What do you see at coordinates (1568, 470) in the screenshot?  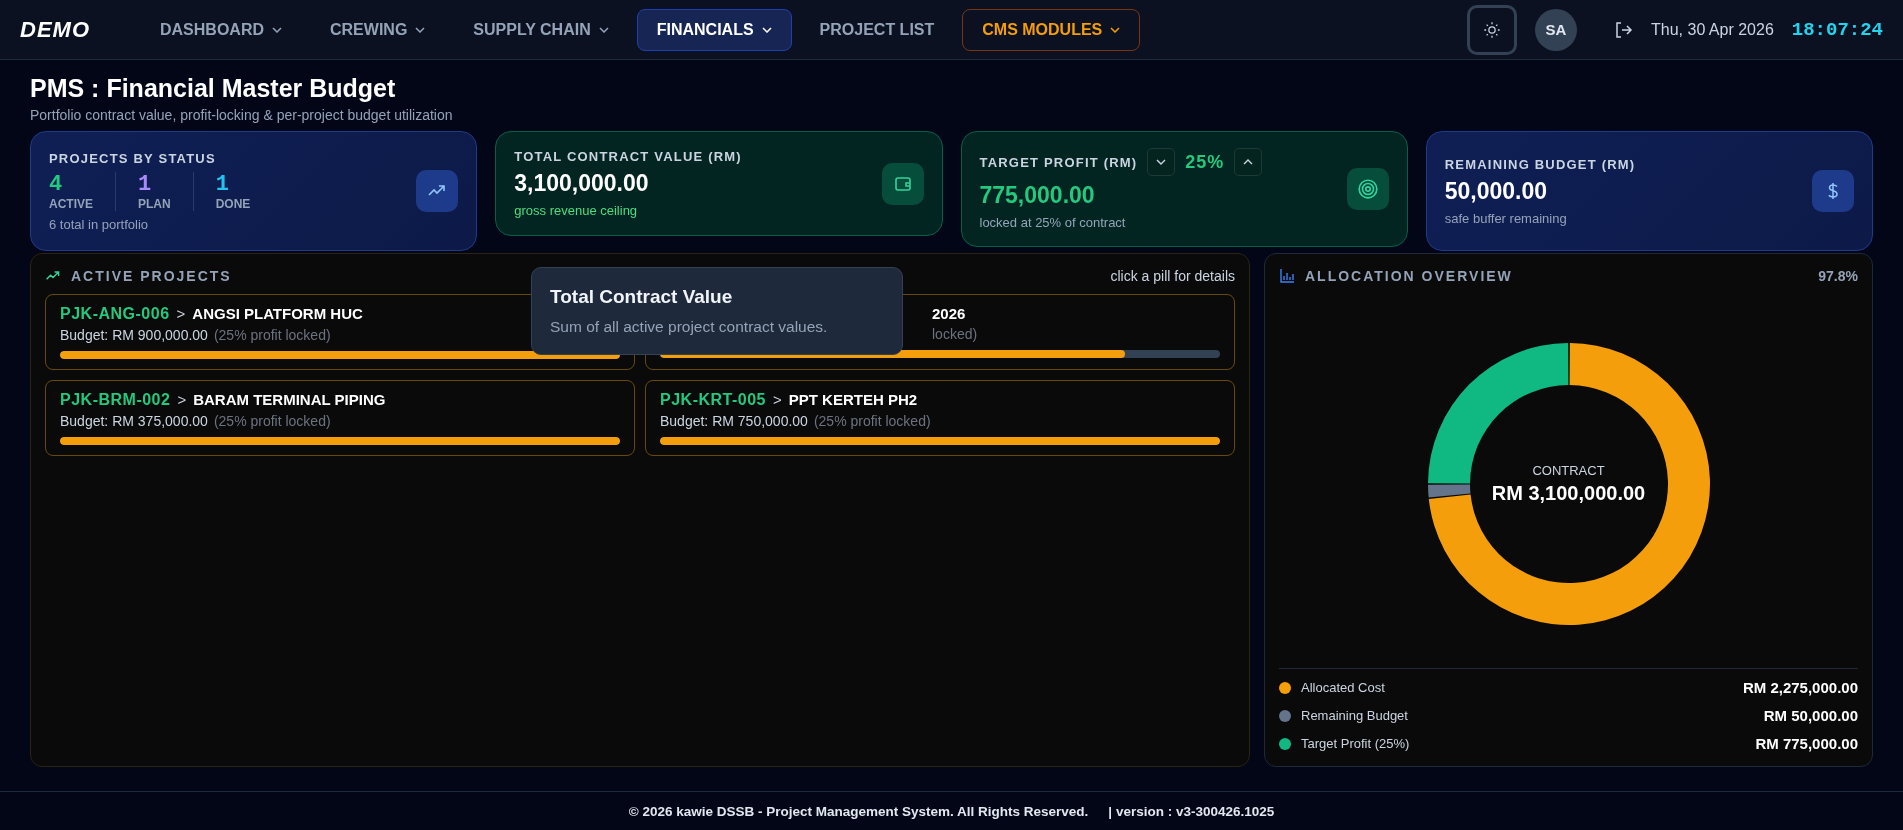 I see `donut-center-label: CONTRACT` at bounding box center [1568, 470].